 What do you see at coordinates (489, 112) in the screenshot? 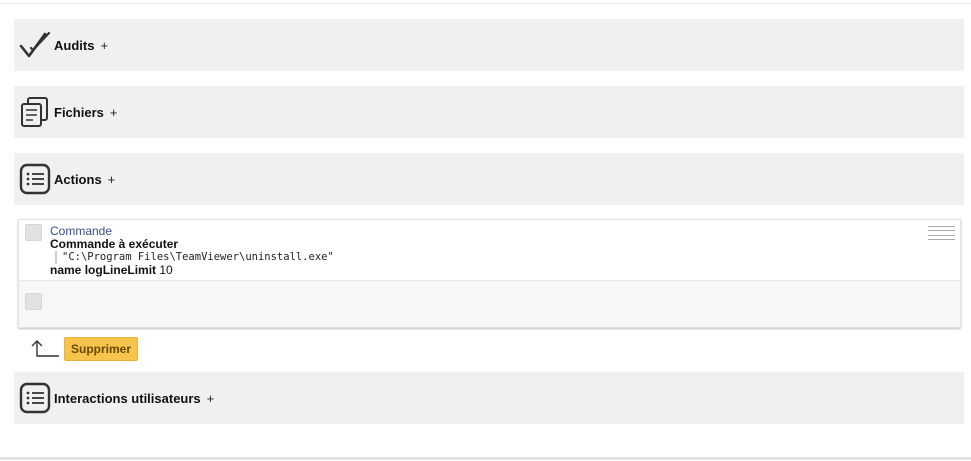
I see `section-files: Fichiers +` at bounding box center [489, 112].